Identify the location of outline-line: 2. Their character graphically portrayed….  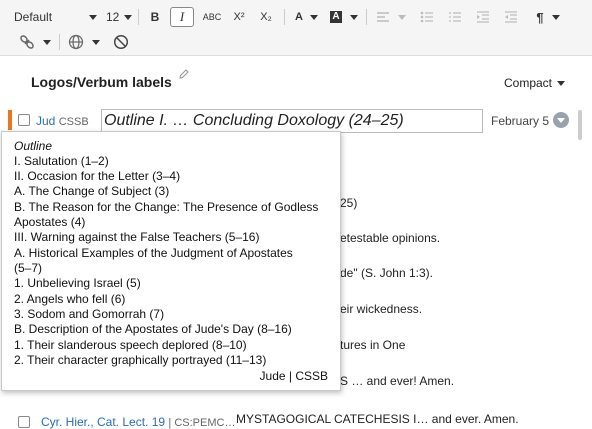
(140, 360).